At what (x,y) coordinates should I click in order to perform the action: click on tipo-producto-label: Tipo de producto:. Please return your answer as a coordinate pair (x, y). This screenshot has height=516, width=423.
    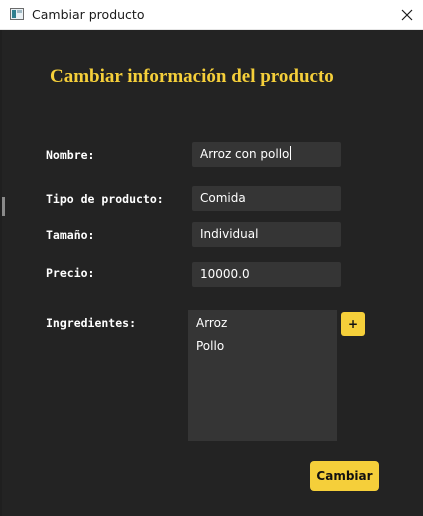
    Looking at the image, I should click on (105, 199).